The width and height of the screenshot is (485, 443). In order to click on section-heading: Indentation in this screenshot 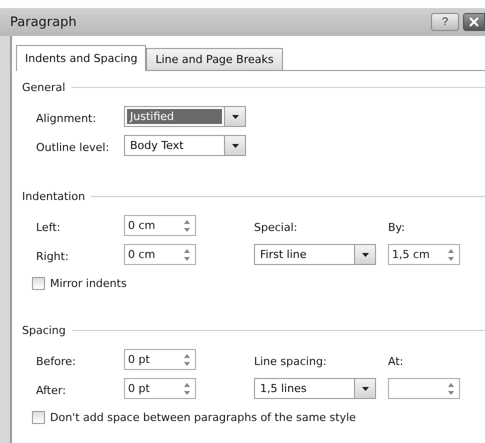, I will do `click(54, 196)`.